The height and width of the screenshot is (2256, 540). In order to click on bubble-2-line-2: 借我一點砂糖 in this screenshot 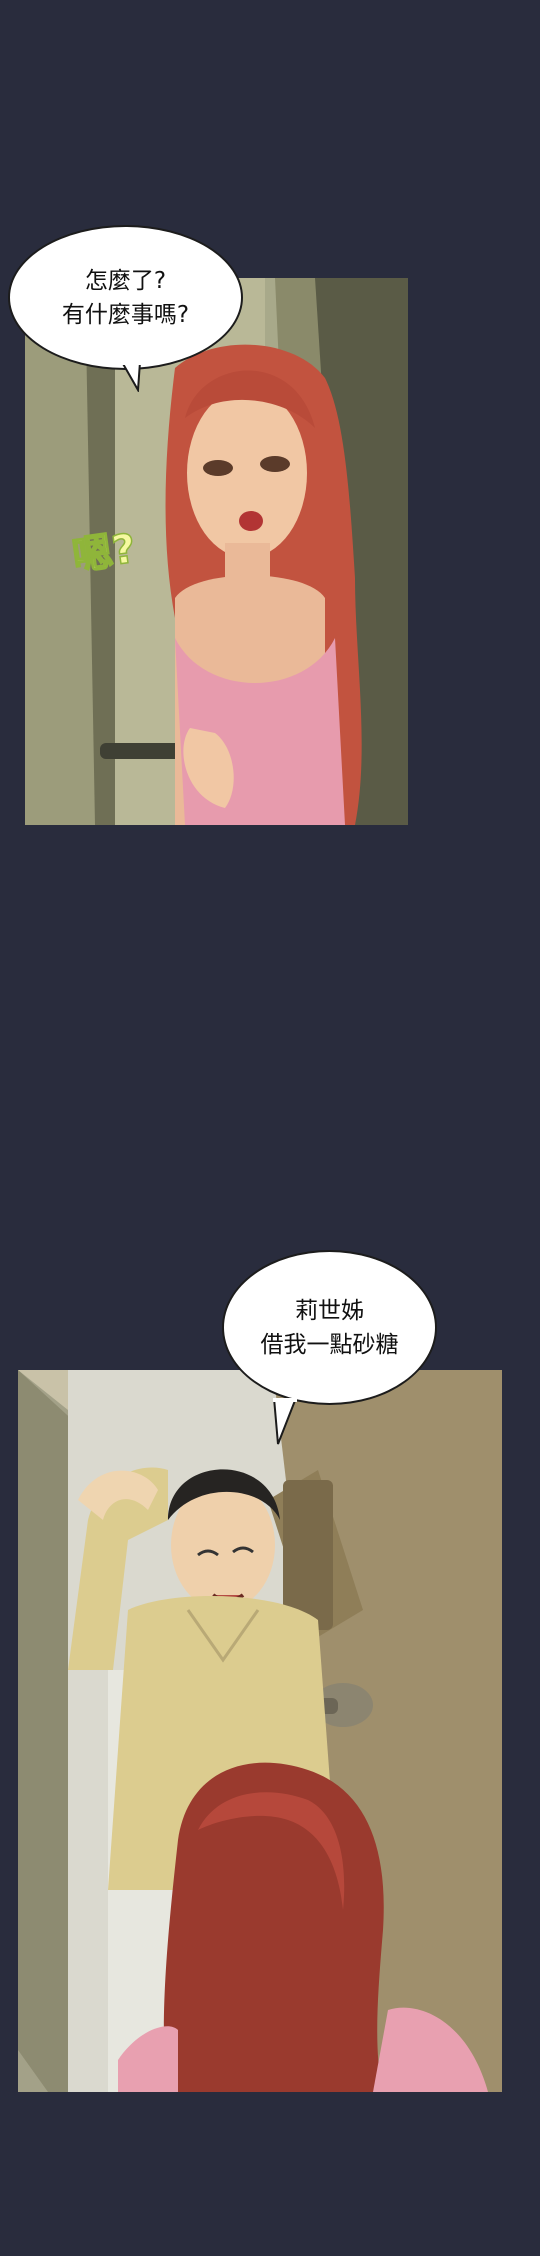, I will do `click(329, 1344)`.